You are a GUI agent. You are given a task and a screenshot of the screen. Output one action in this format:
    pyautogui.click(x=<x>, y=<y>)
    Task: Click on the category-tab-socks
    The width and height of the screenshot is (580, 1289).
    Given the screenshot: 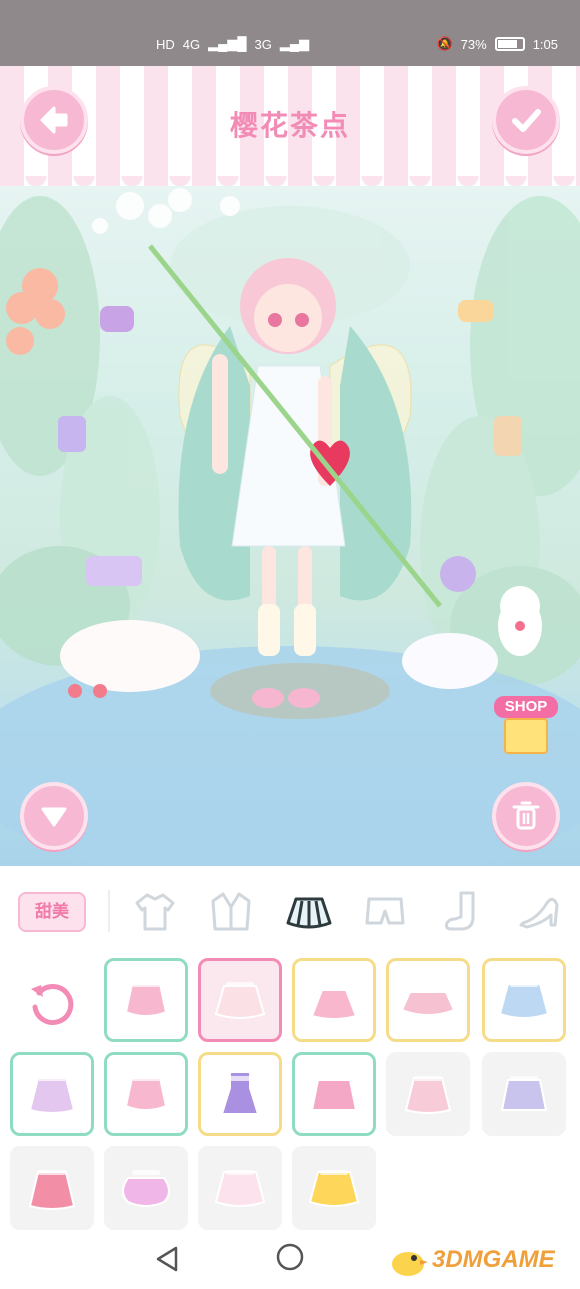 What is the action you would take?
    pyautogui.click(x=463, y=911)
    